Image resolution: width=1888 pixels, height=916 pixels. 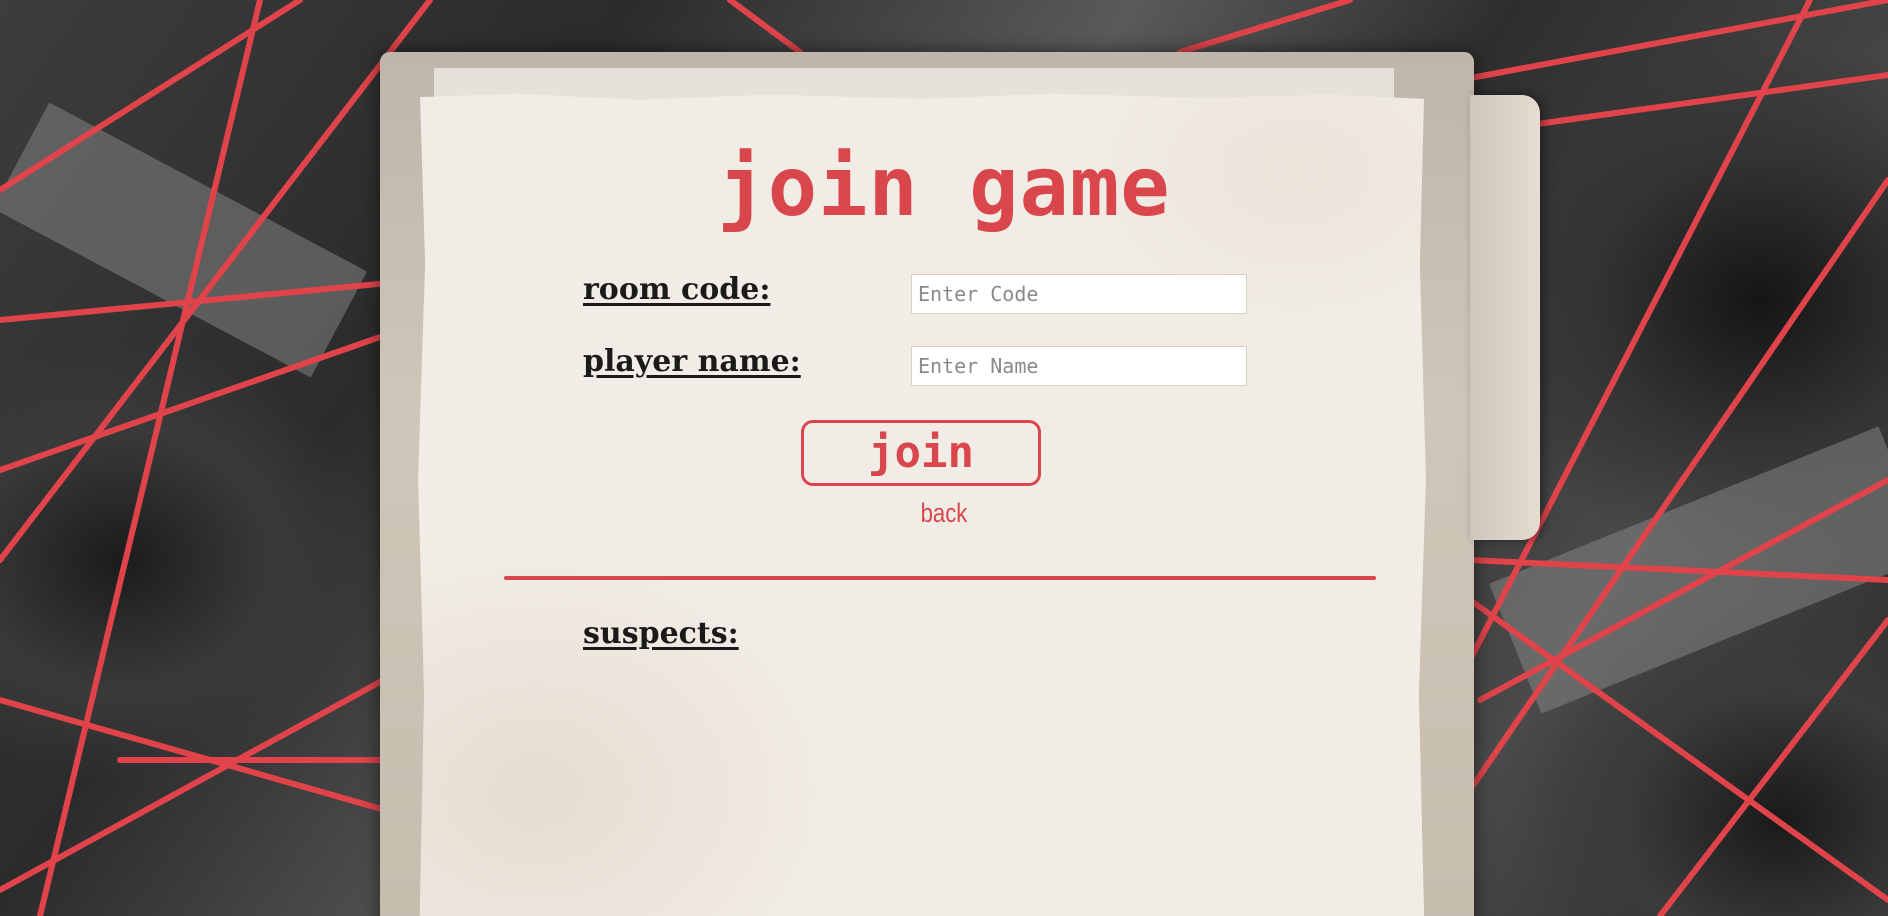 What do you see at coordinates (921, 453) in the screenshot?
I see `join-button: join` at bounding box center [921, 453].